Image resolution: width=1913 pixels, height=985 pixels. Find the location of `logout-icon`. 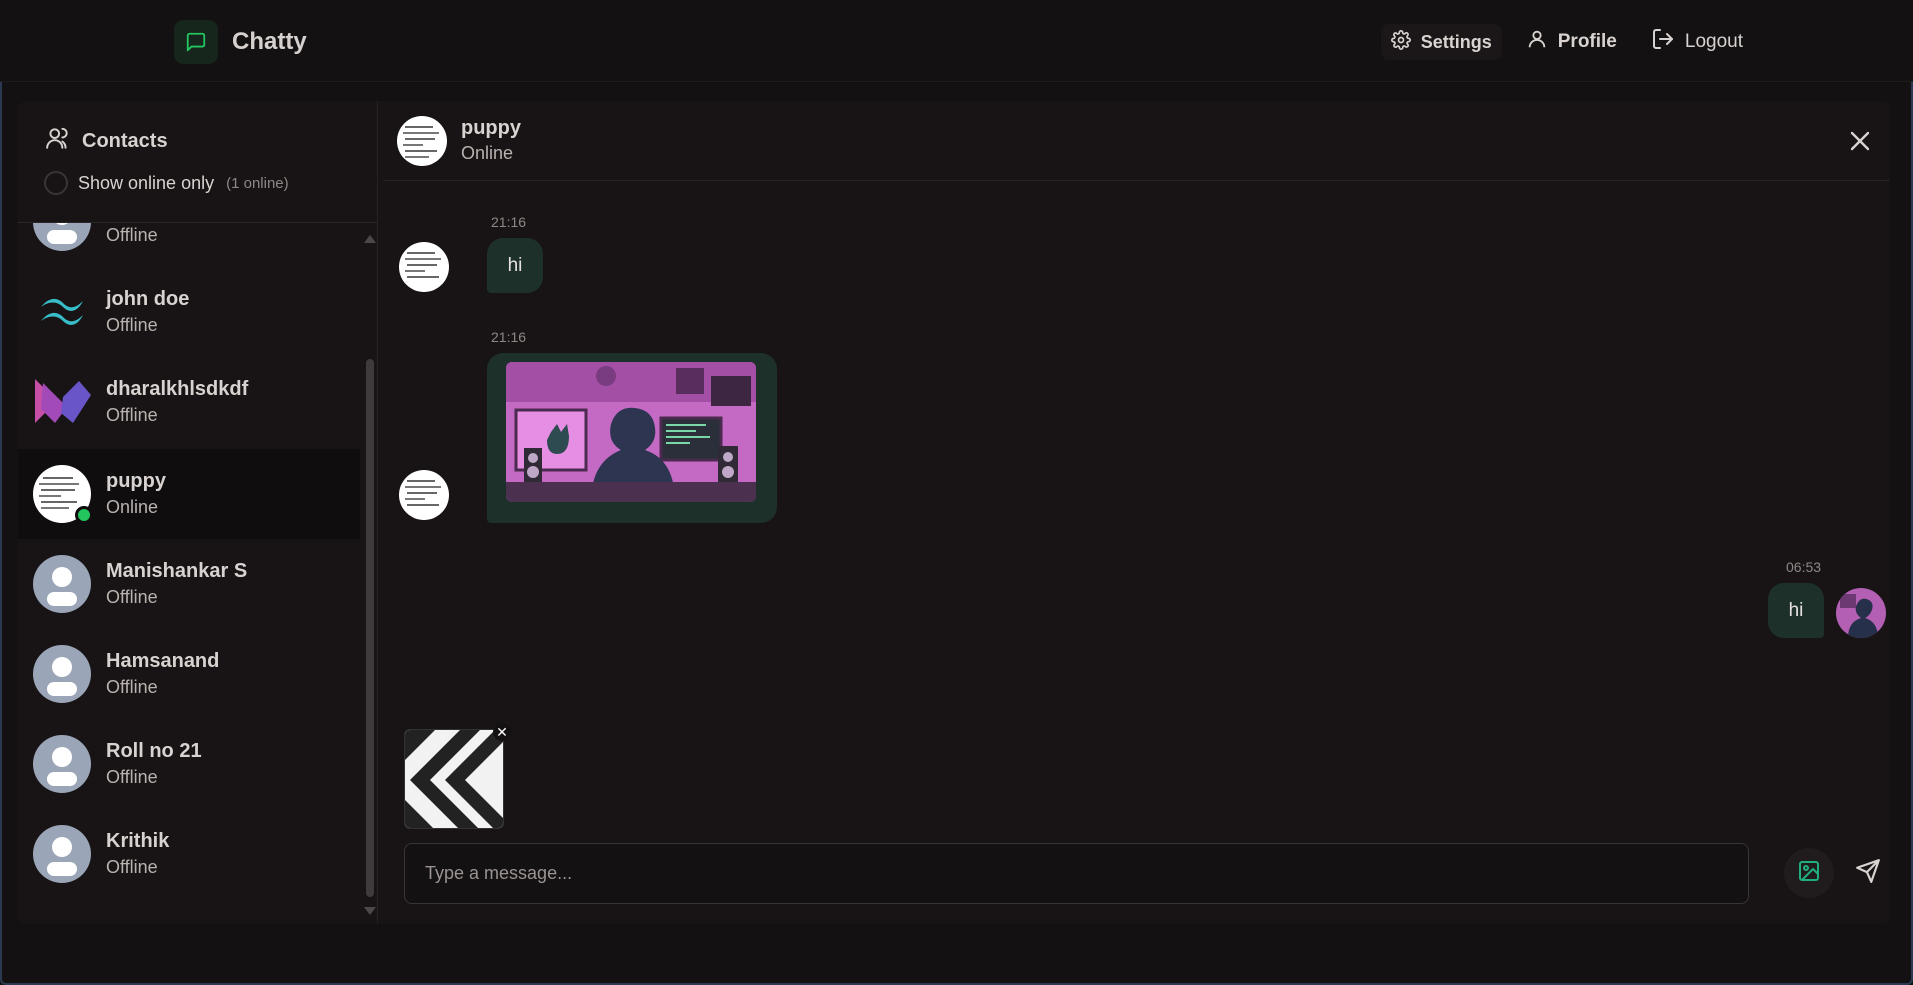

logout-icon is located at coordinates (1663, 42).